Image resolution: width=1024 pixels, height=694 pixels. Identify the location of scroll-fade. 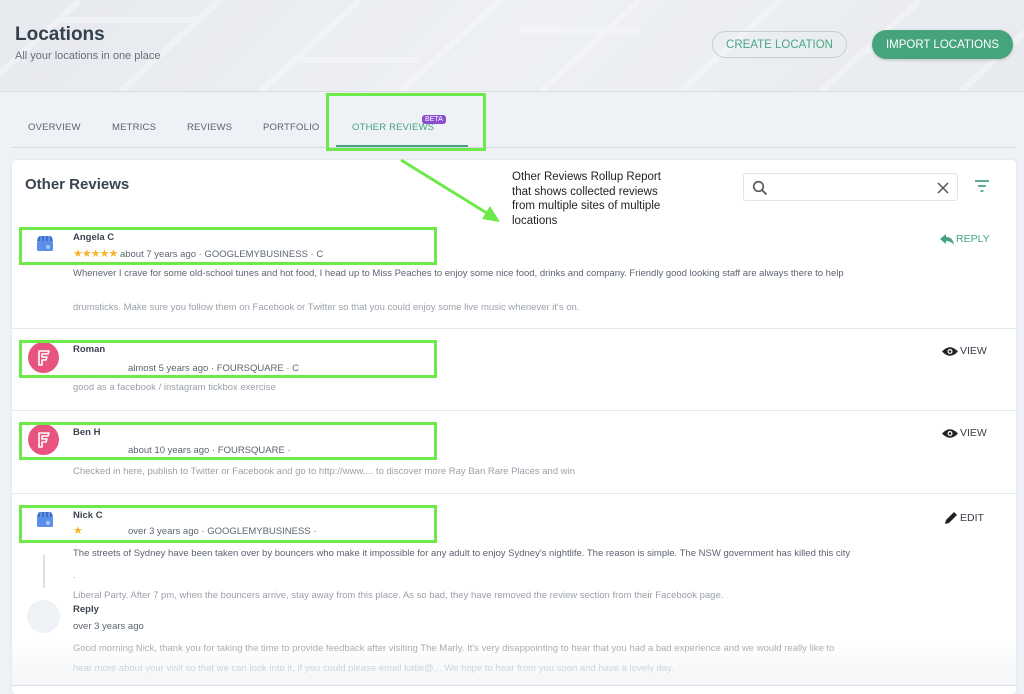
(514, 662).